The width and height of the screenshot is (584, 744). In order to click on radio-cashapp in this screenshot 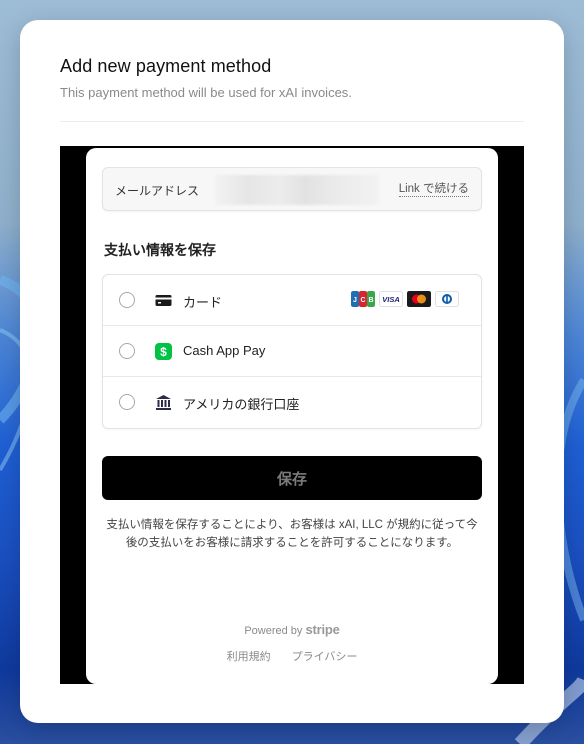, I will do `click(127, 351)`.